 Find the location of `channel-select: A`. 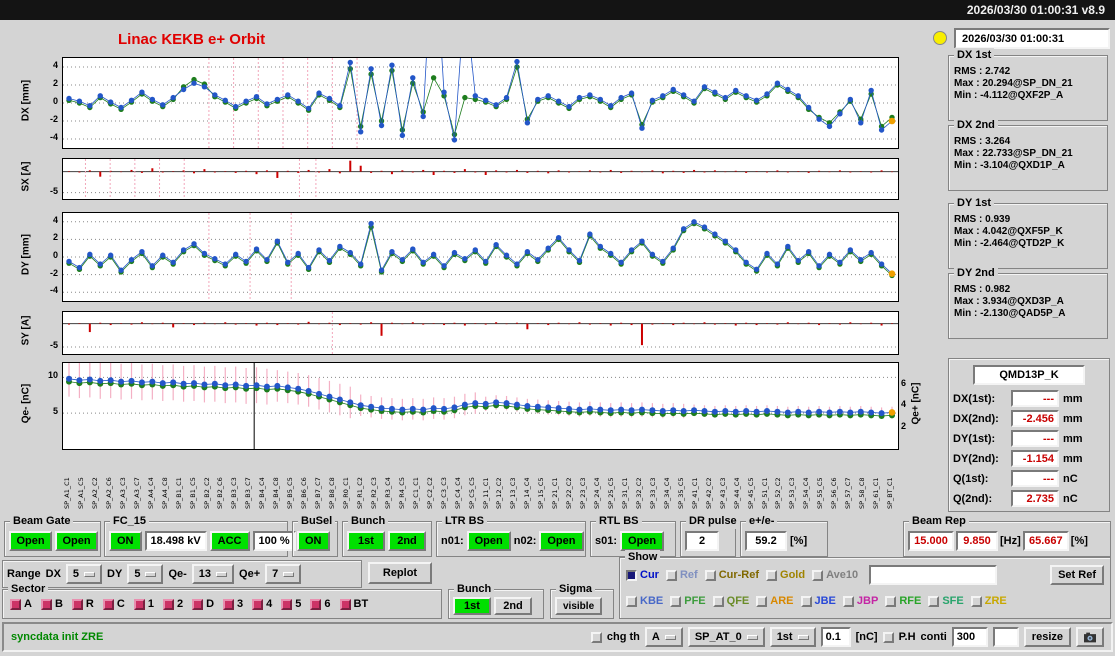

channel-select: A is located at coordinates (663, 637).